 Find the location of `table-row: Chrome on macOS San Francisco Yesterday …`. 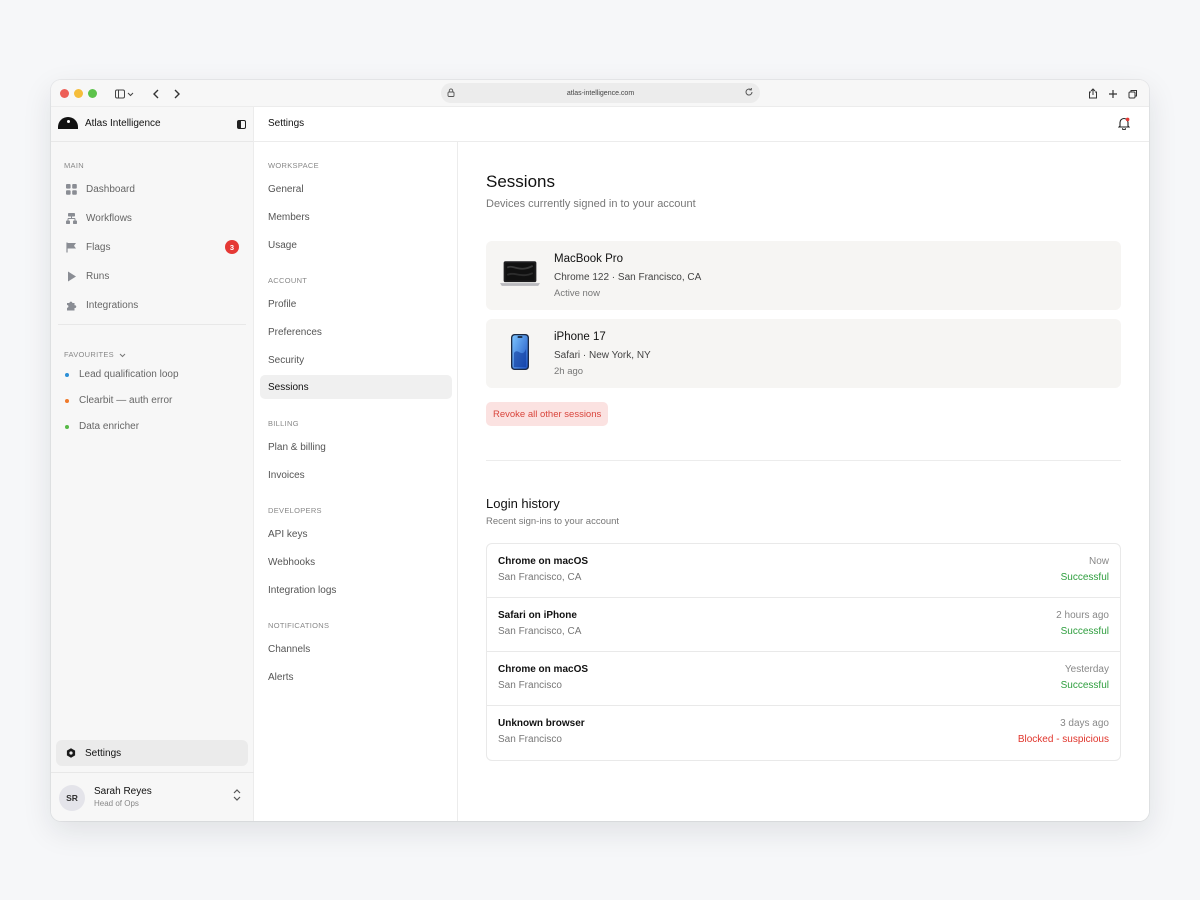

table-row: Chrome on macOS San Francisco Yesterday … is located at coordinates (803, 679).